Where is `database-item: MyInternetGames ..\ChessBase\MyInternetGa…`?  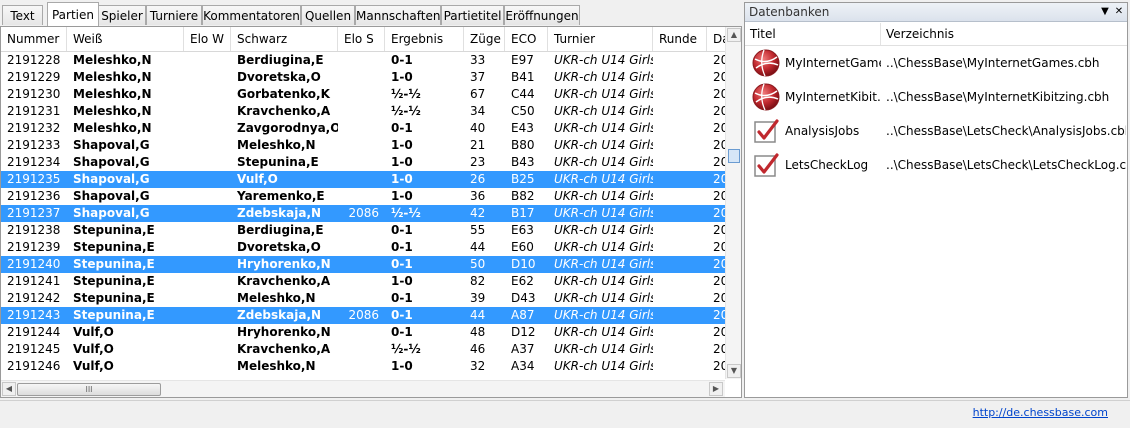 database-item: MyInternetGames ..\ChessBase\MyInternetGa… is located at coordinates (936, 63).